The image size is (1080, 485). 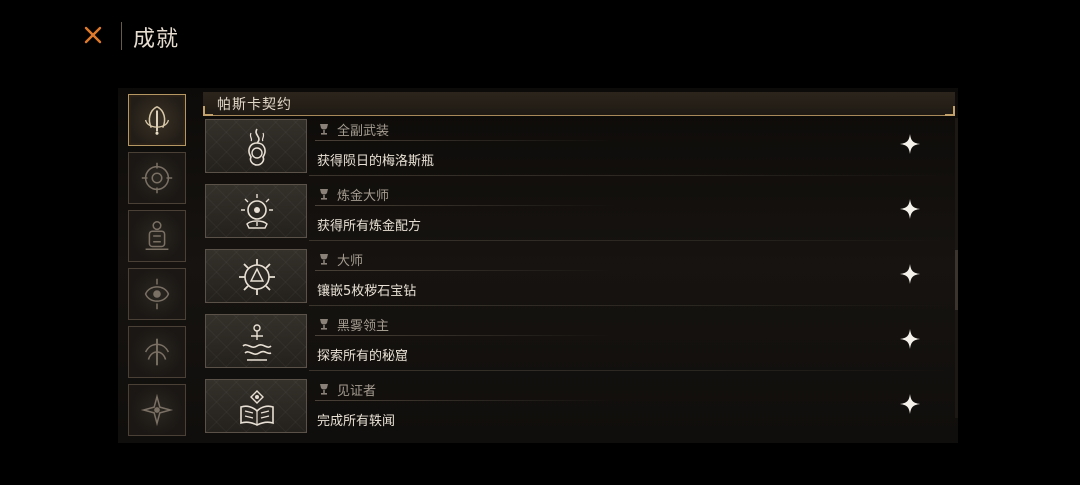 I want to click on compass-sigil-icon, so click(x=157, y=178).